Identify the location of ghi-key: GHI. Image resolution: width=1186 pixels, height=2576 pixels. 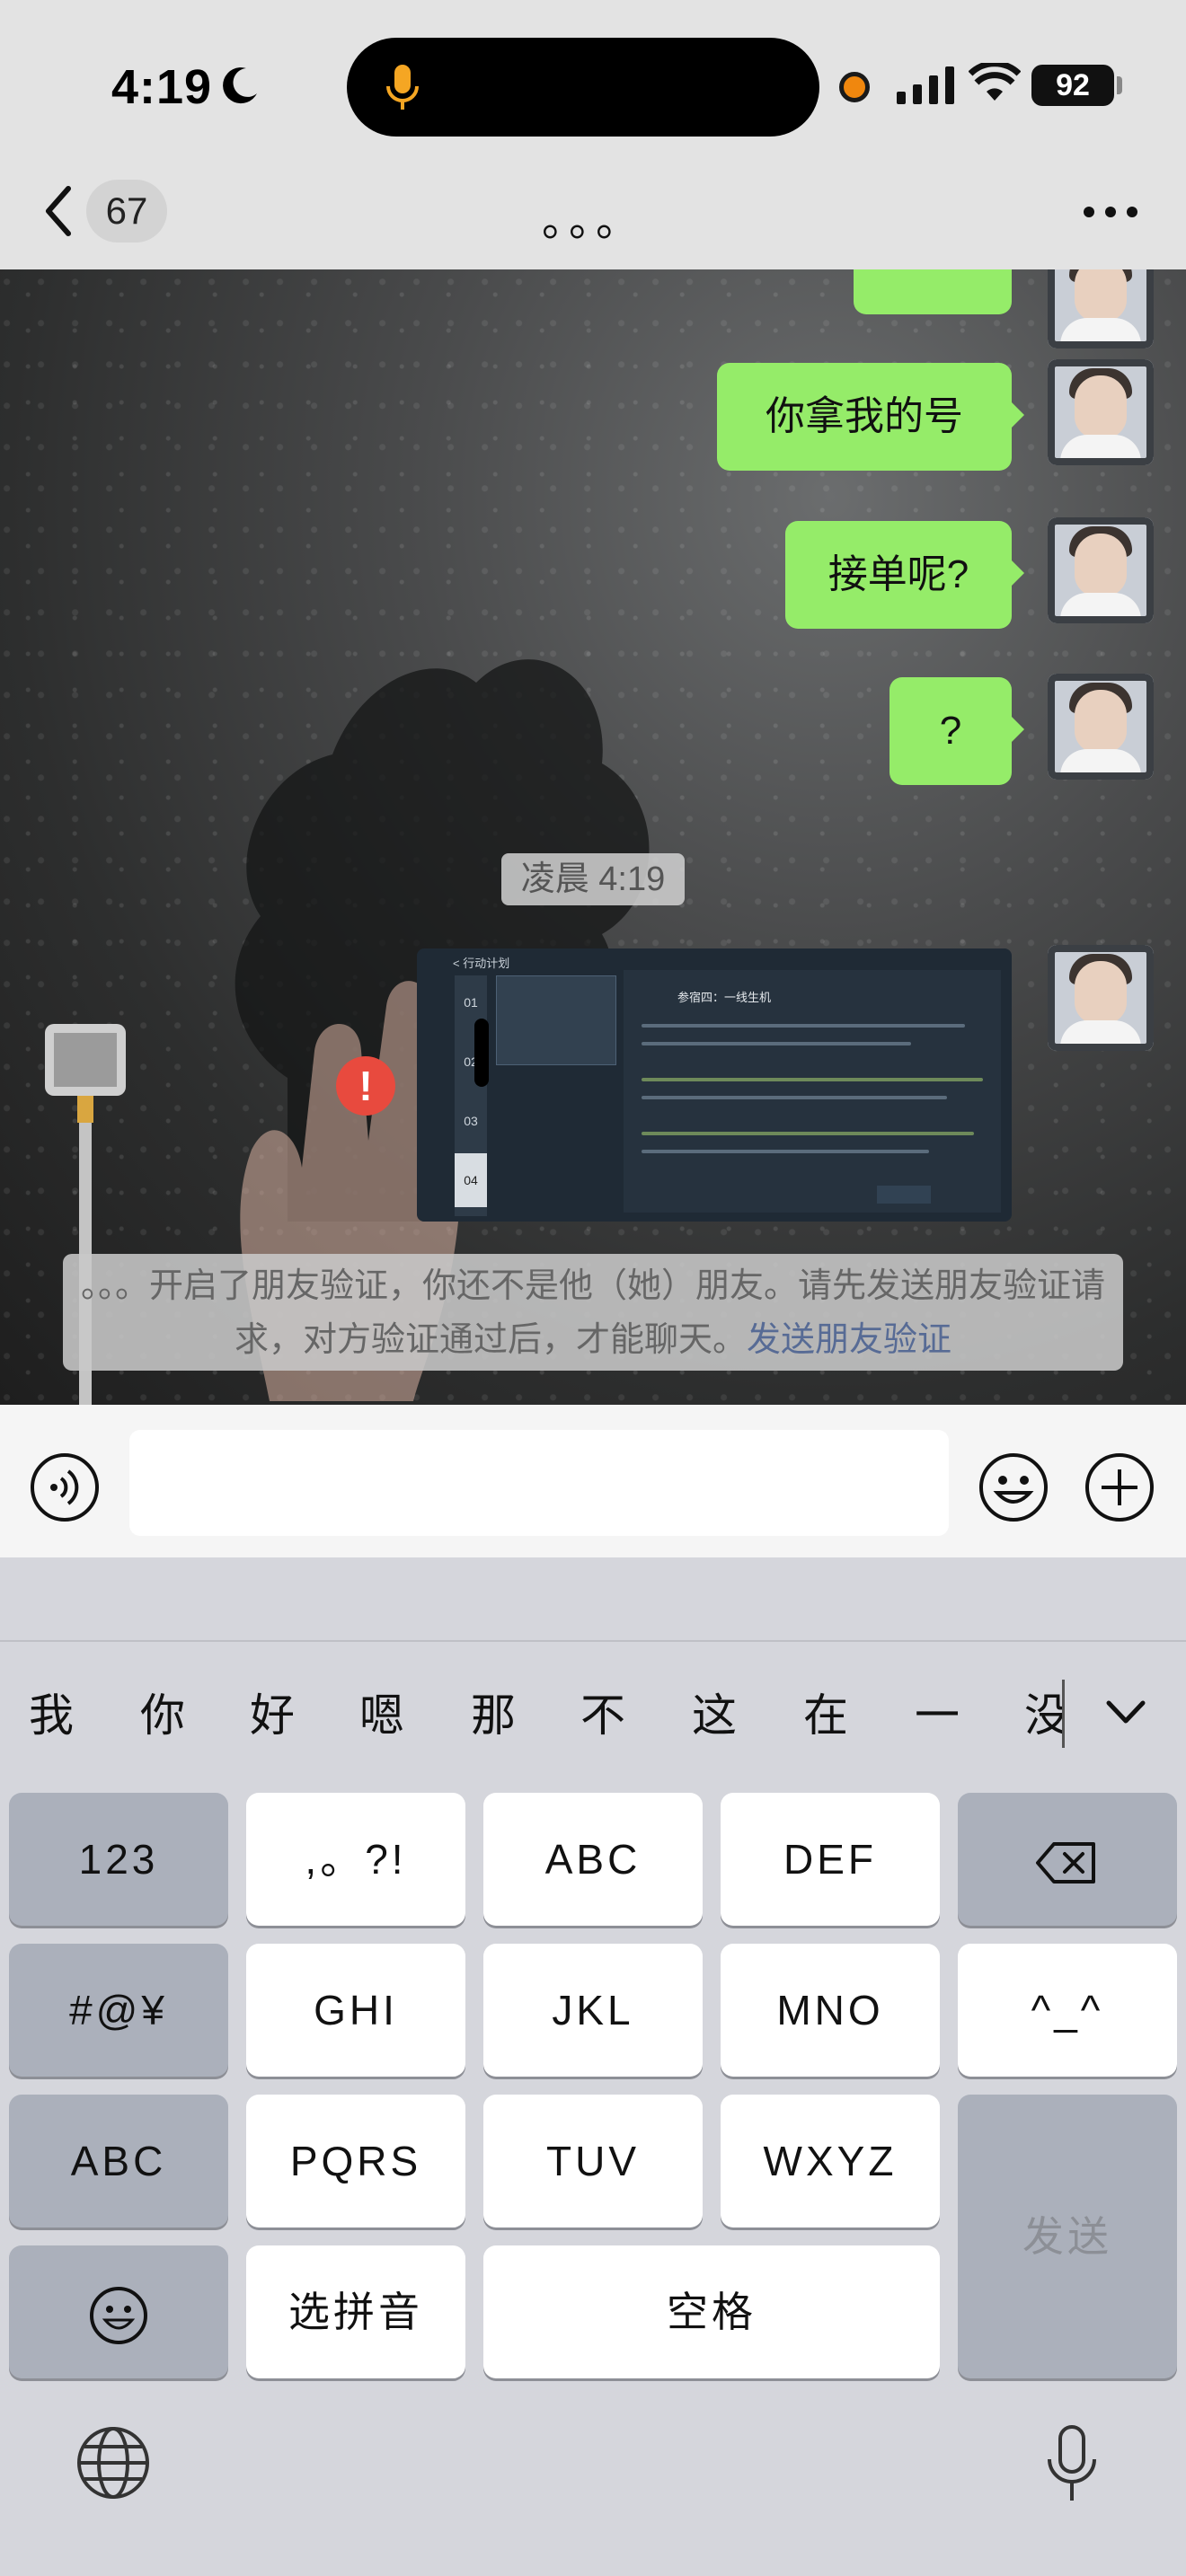
(355, 2010).